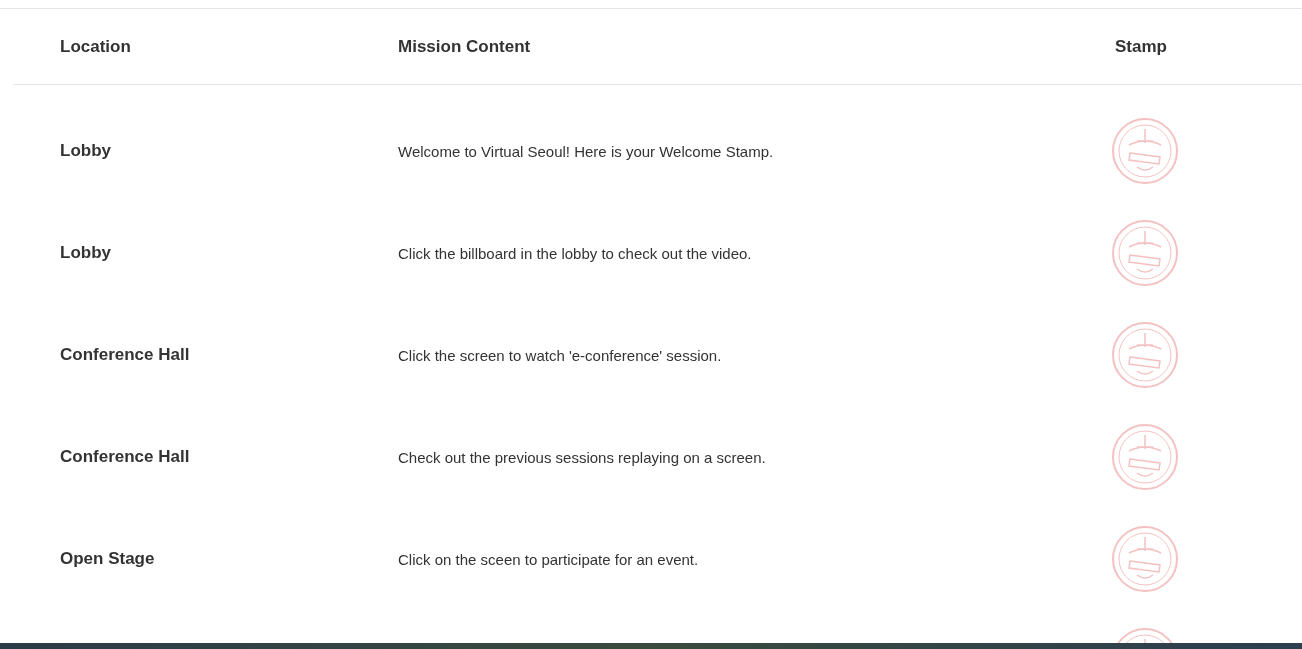  Describe the element at coordinates (464, 46) in the screenshot. I see `column-header: Mission Content` at that location.